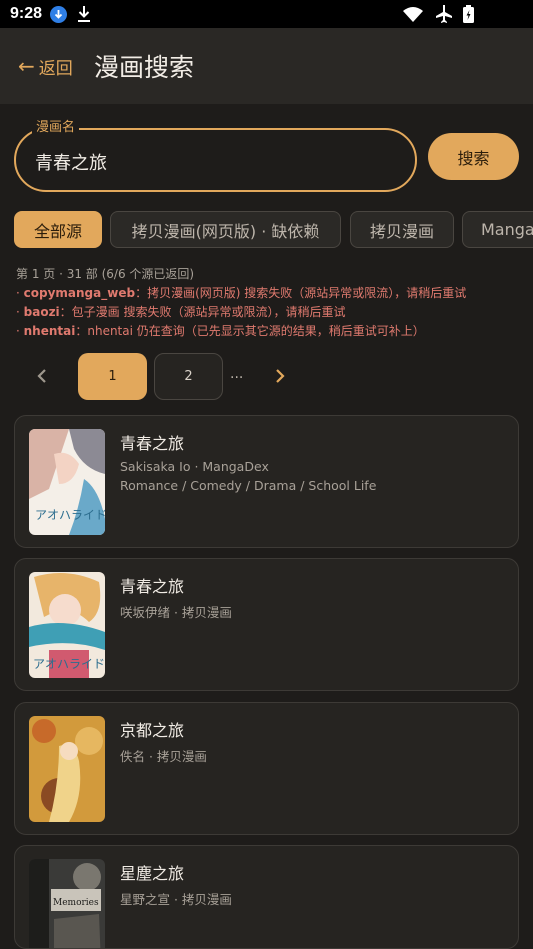 The height and width of the screenshot is (949, 533). Describe the element at coordinates (26, 66) in the screenshot. I see `back-arrow-icon: ←` at that location.